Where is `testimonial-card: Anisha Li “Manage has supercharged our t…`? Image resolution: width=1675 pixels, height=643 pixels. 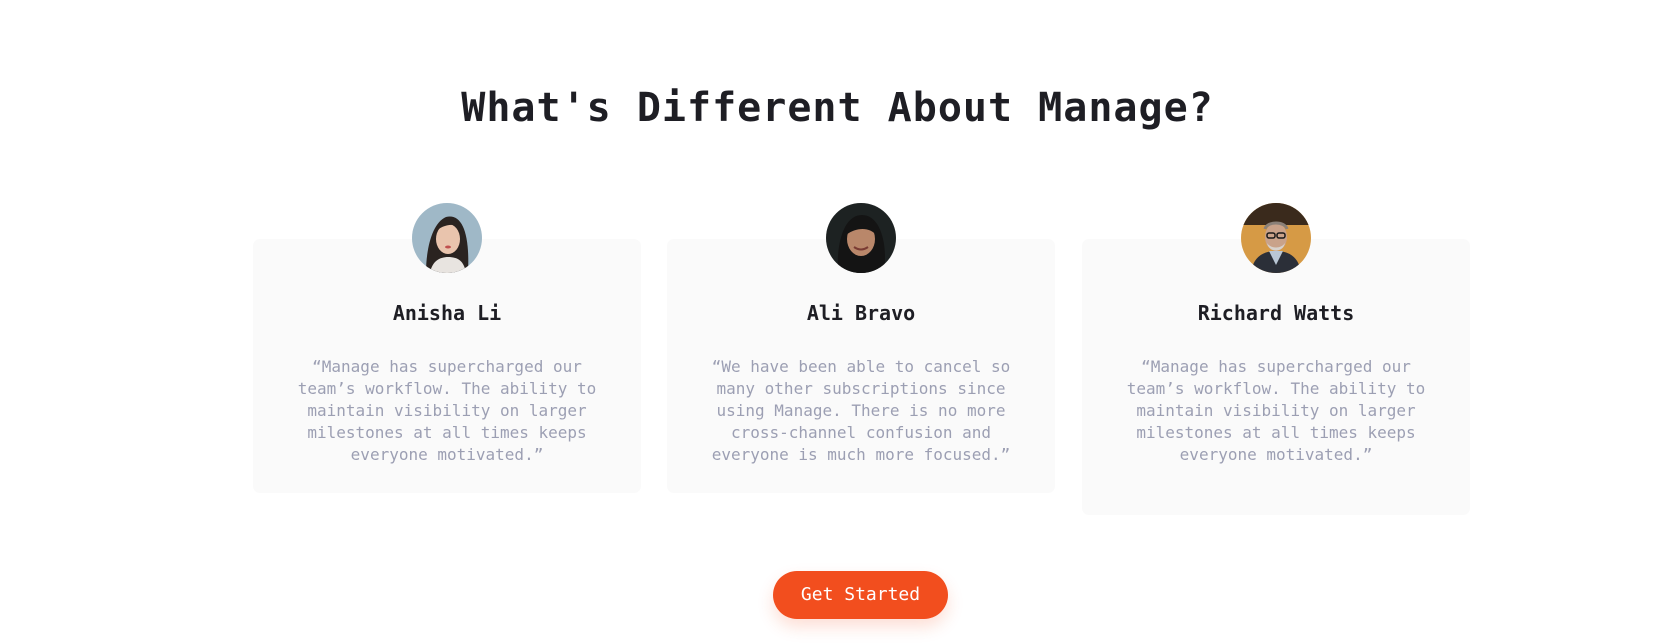 testimonial-card: Anisha Li “Manage has supercharged our t… is located at coordinates (447, 348).